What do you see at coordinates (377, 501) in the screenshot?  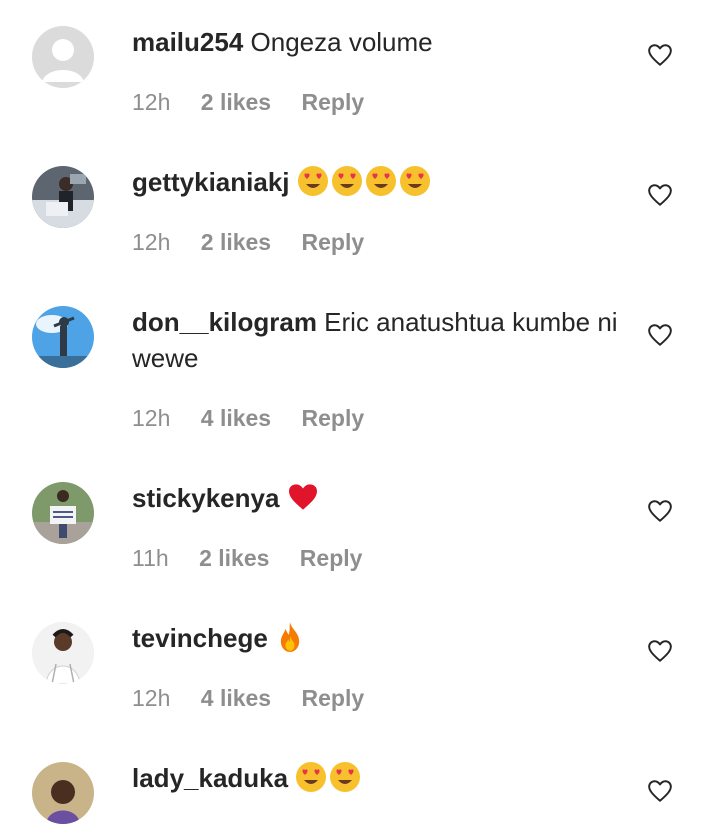 I see `comment-body: stickykenya` at bounding box center [377, 501].